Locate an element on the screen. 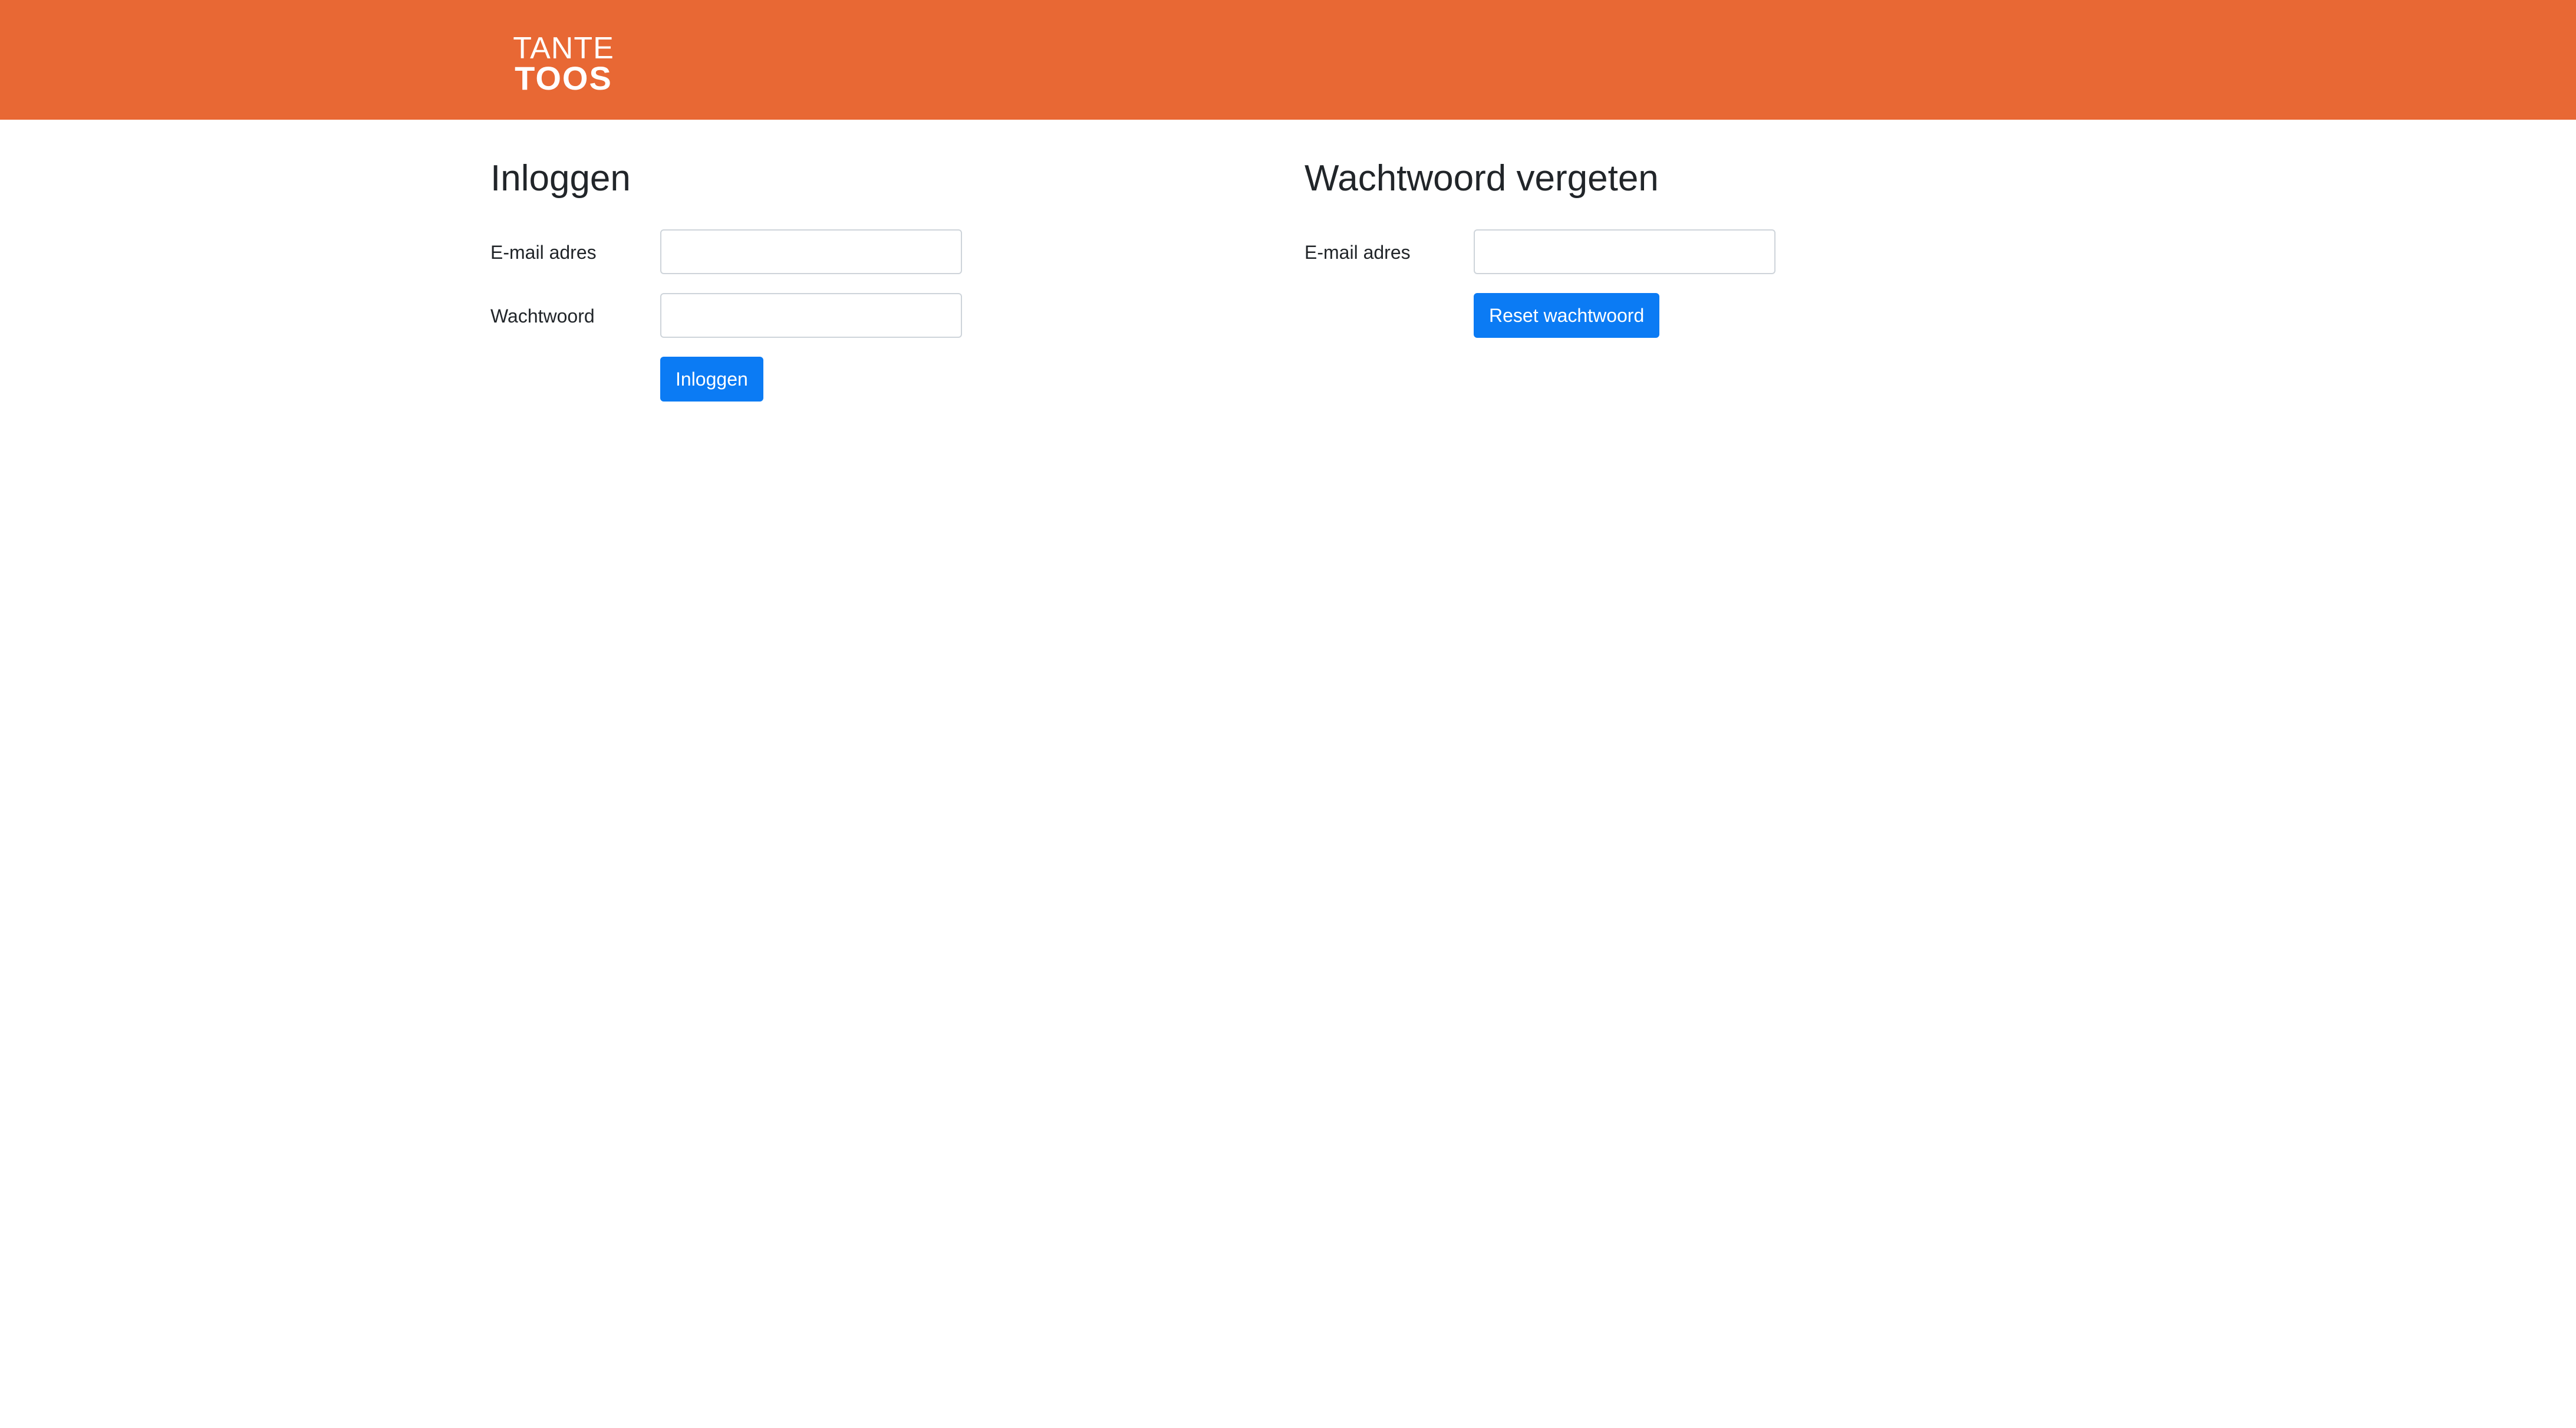 The width and height of the screenshot is (2576, 1428). reset-password-button: Reset wachtwoord is located at coordinates (1567, 315).